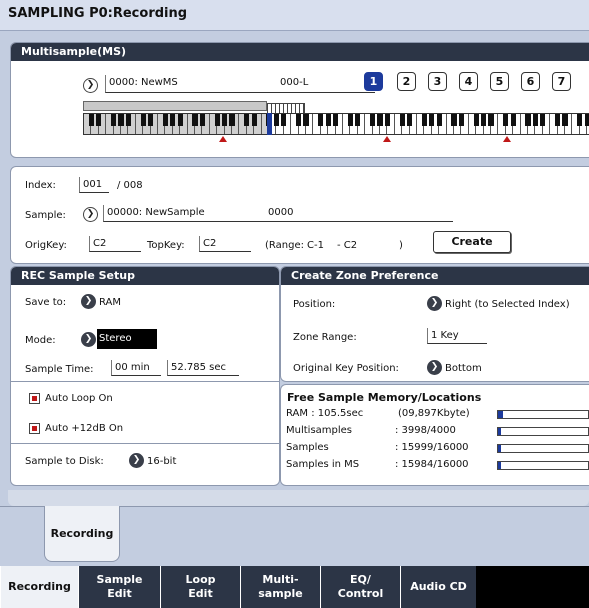 The image size is (589, 608). I want to click on multisample-index-button: 3, so click(437, 81).